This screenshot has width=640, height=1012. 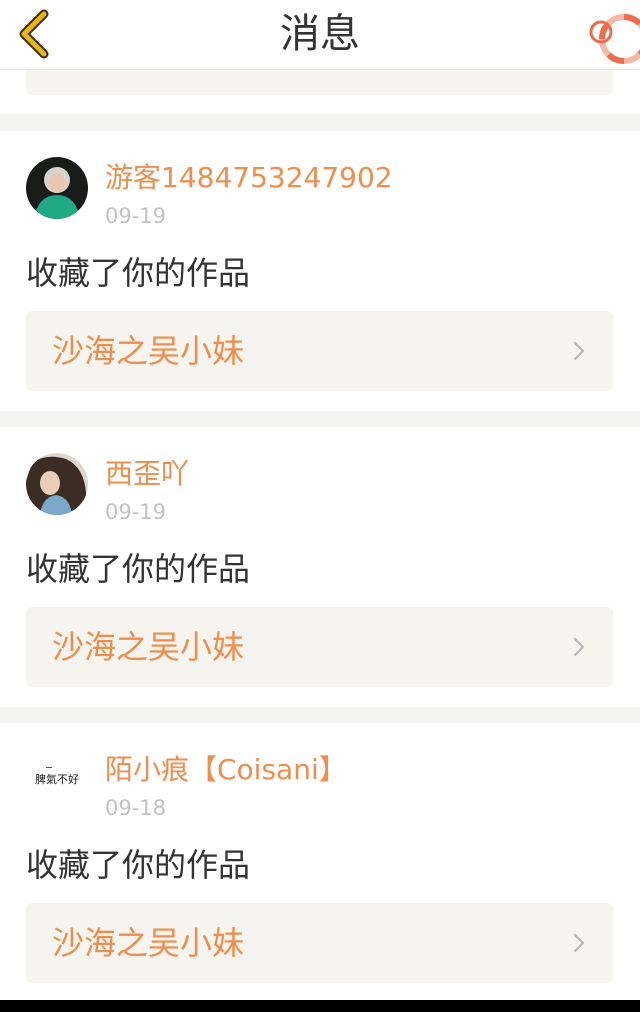 What do you see at coordinates (136, 808) in the screenshot?
I see `message-date: 09-18` at bounding box center [136, 808].